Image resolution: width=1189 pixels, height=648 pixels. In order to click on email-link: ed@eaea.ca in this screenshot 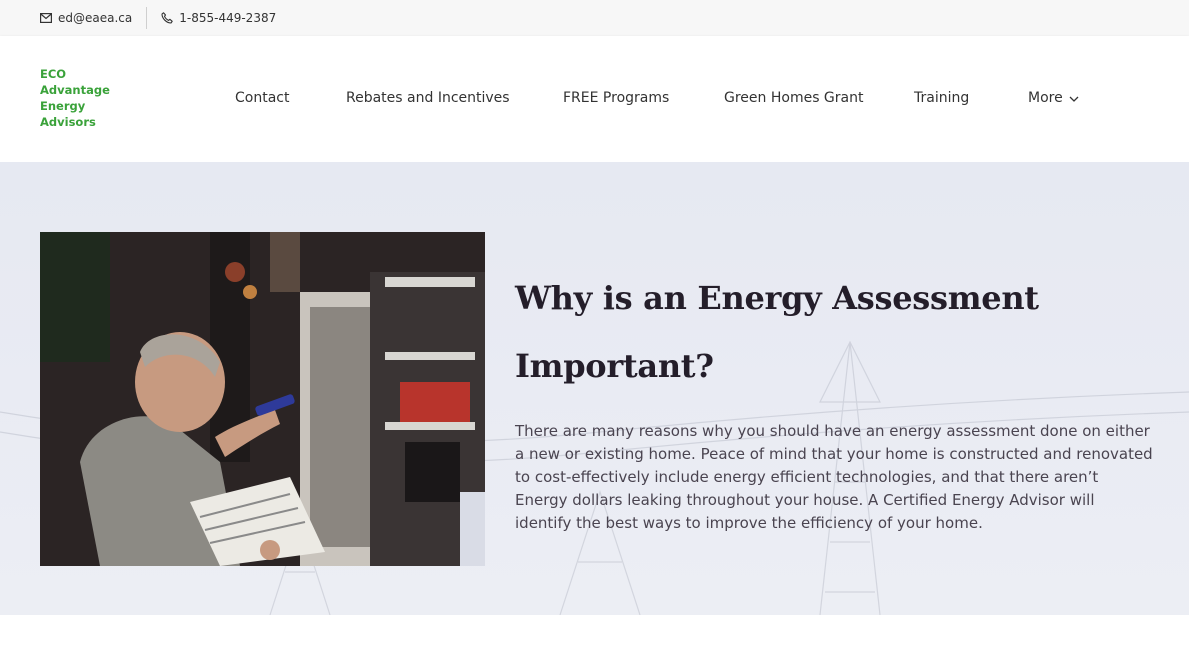, I will do `click(93, 18)`.